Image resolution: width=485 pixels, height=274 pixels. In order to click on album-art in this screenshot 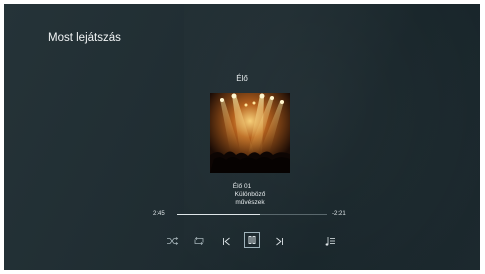, I will do `click(250, 133)`.